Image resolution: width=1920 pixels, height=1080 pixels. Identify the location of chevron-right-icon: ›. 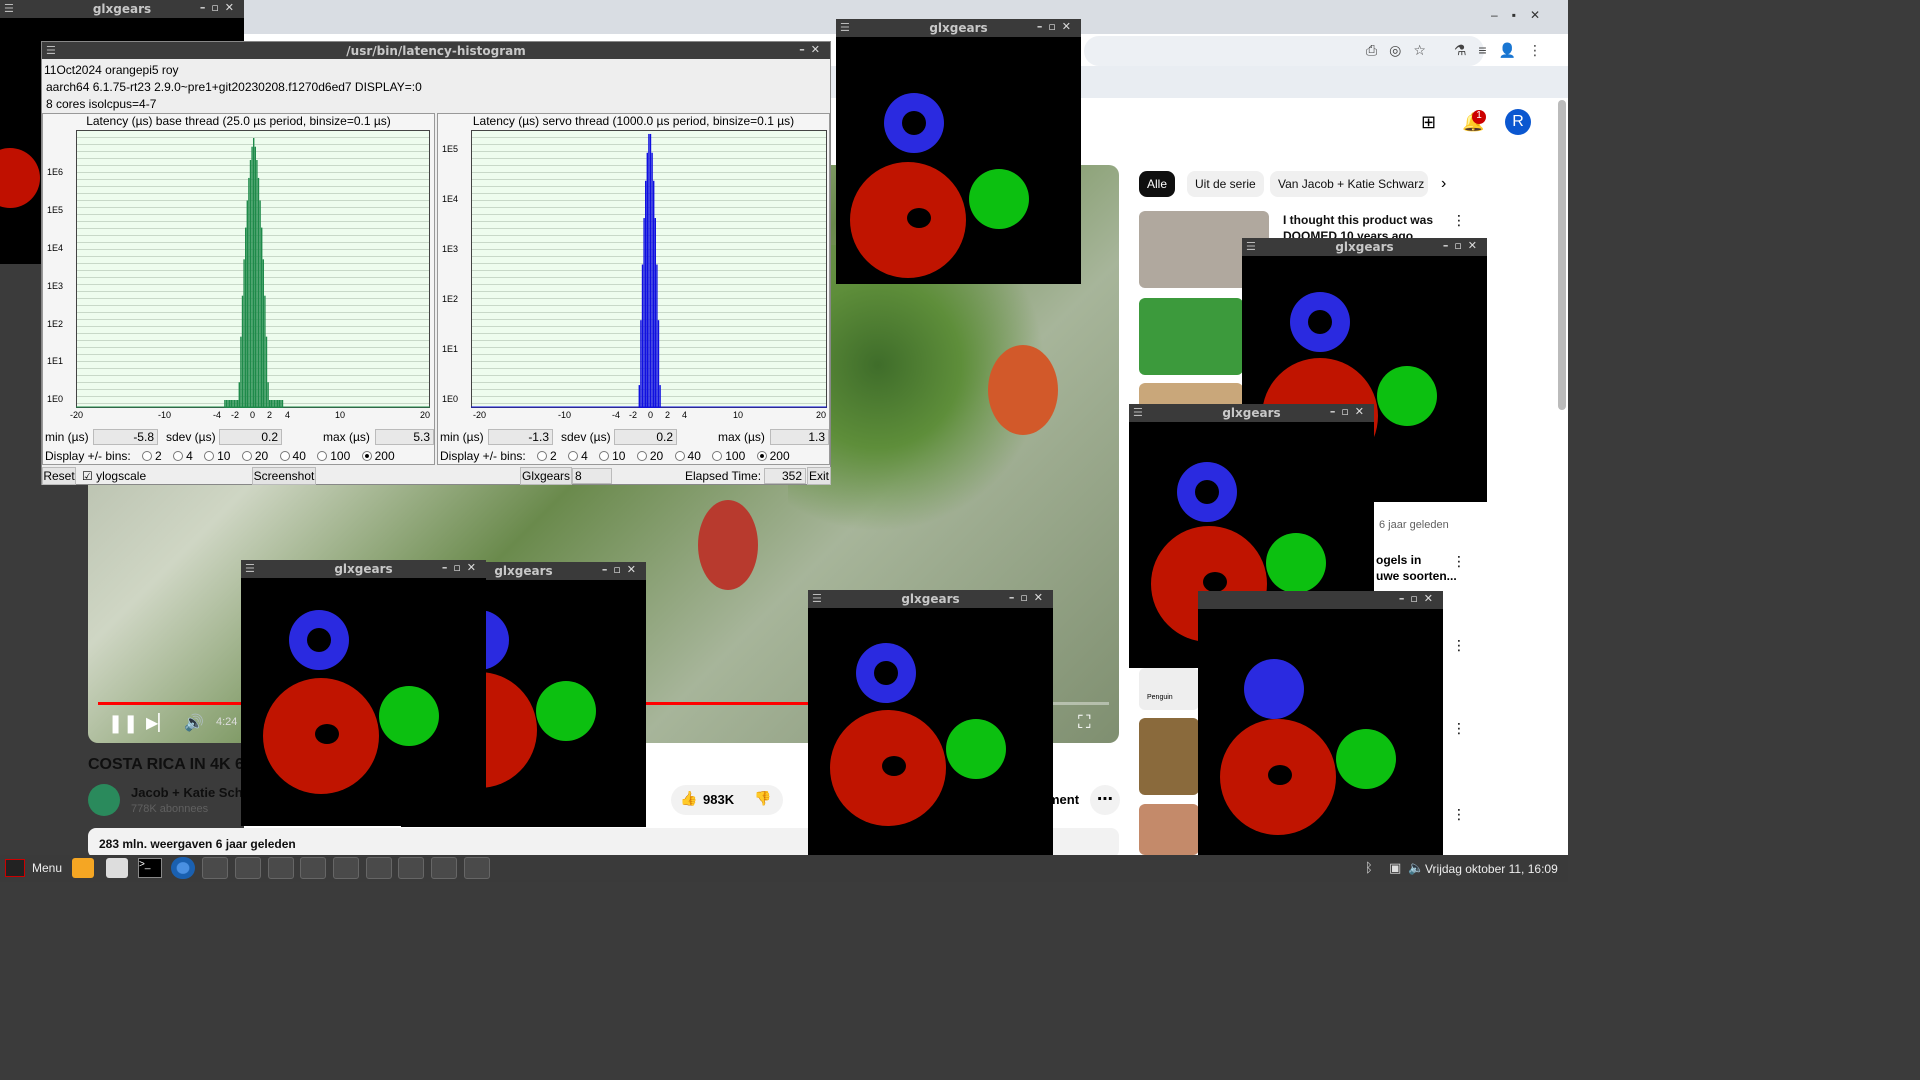
(1443, 184).